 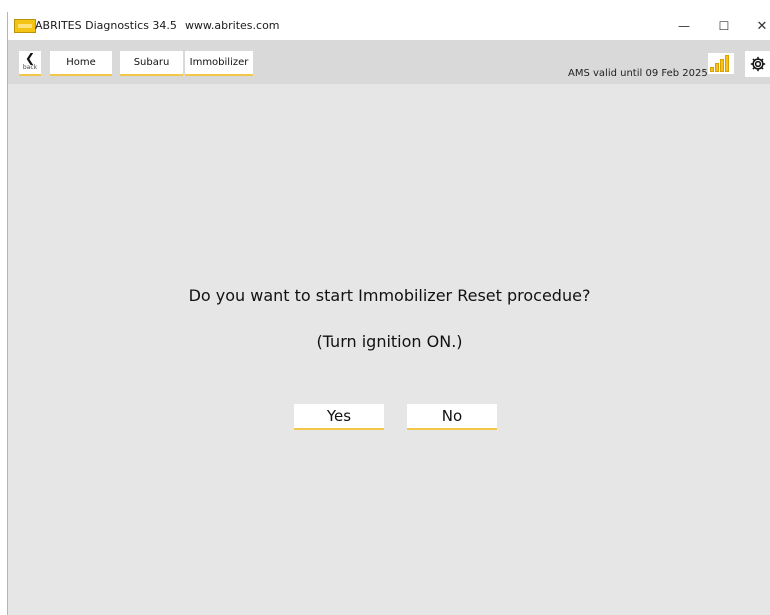 What do you see at coordinates (219, 63) in the screenshot?
I see `breadcrumb-immobilizer: Immobilizer` at bounding box center [219, 63].